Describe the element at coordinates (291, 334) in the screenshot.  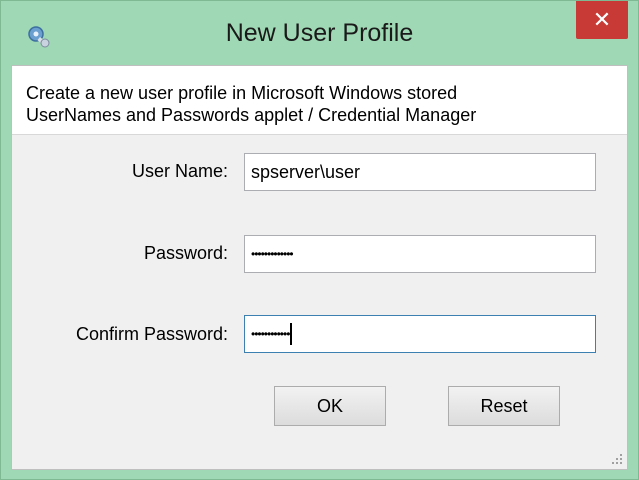
I see `text-caret` at that location.